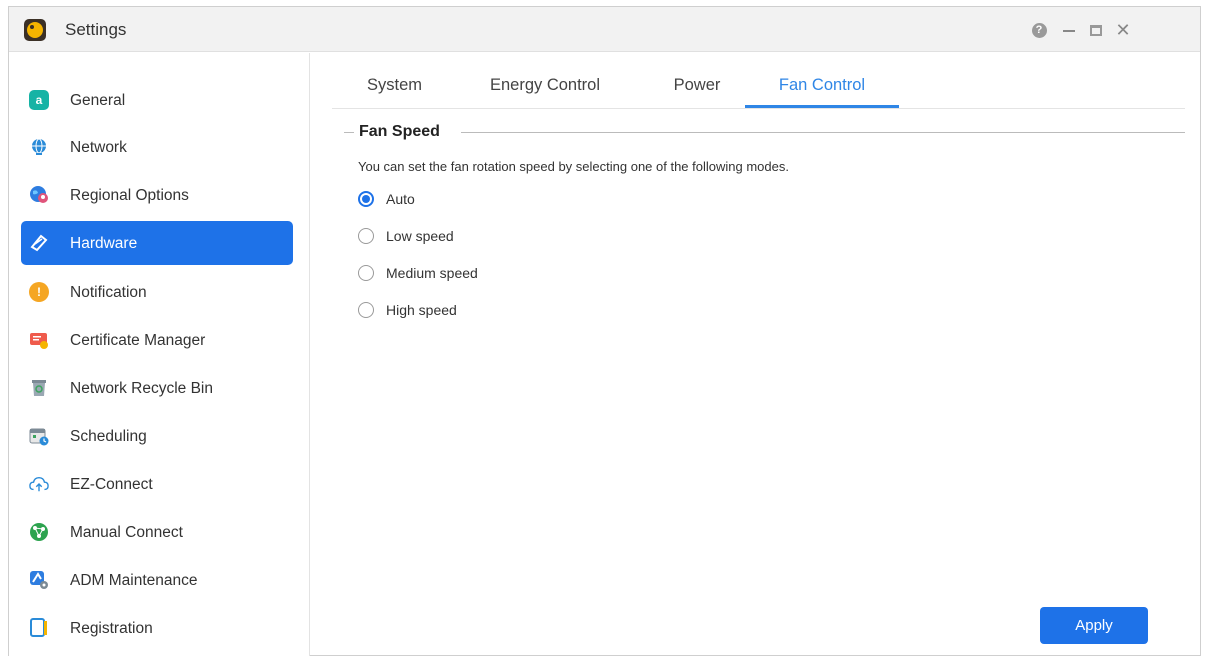  What do you see at coordinates (39, 147) in the screenshot?
I see `globe-icon` at bounding box center [39, 147].